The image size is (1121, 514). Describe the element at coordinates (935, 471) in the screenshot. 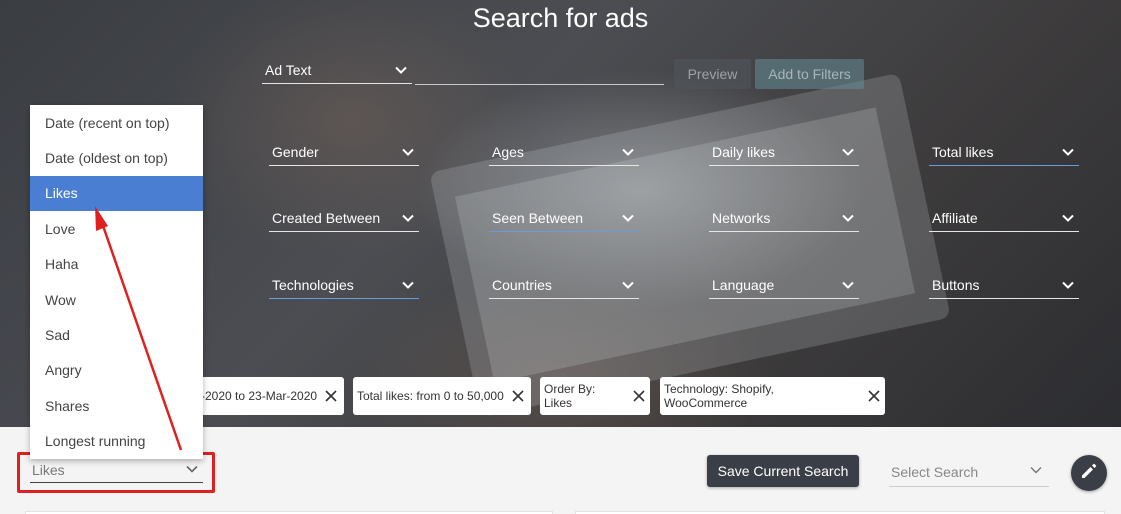

I see `select-search-placeholder: Select Search` at that location.